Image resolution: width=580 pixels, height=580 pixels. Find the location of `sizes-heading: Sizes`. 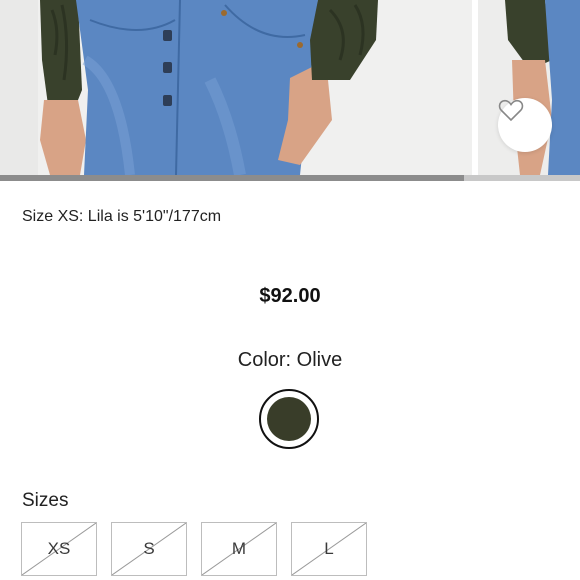

sizes-heading: Sizes is located at coordinates (45, 500).